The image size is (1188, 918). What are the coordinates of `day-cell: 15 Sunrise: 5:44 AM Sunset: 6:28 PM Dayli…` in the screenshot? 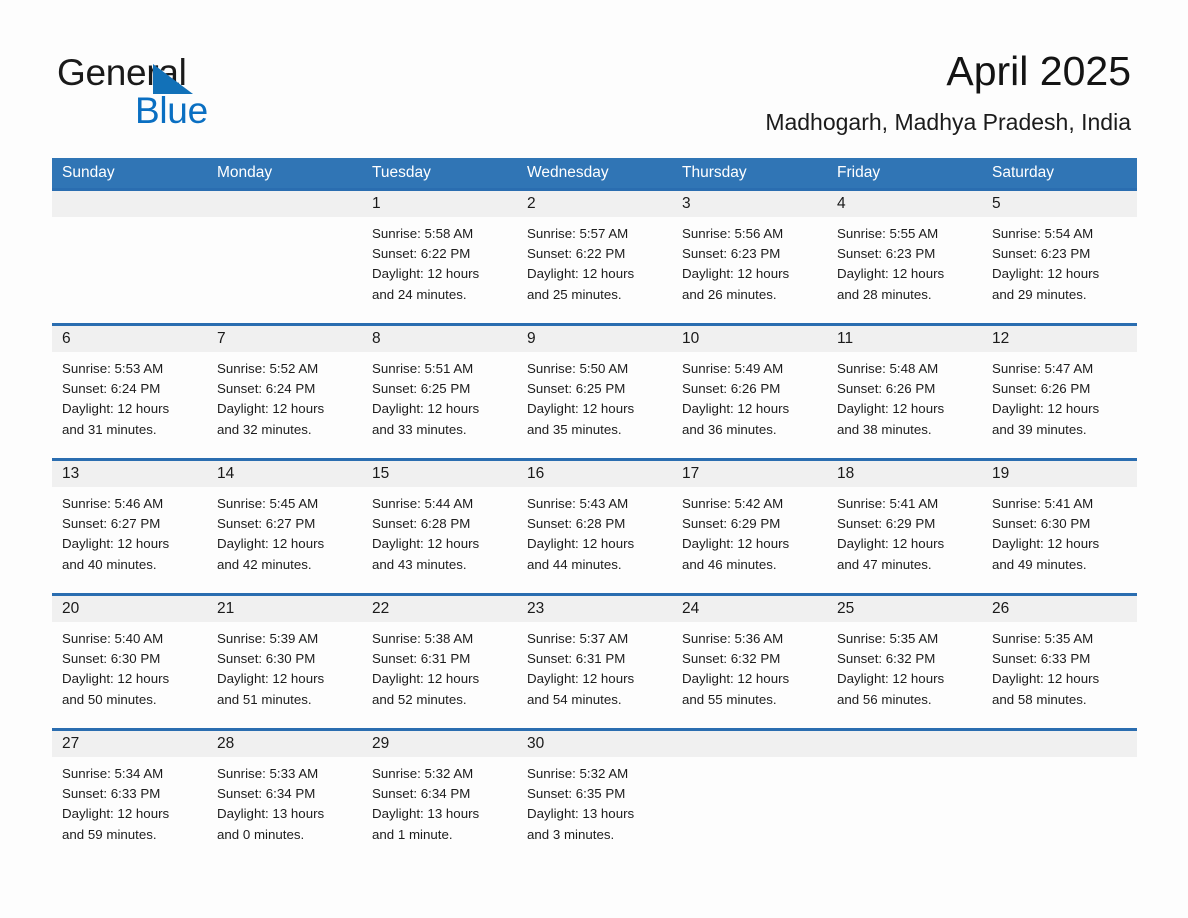 It's located at (439, 527).